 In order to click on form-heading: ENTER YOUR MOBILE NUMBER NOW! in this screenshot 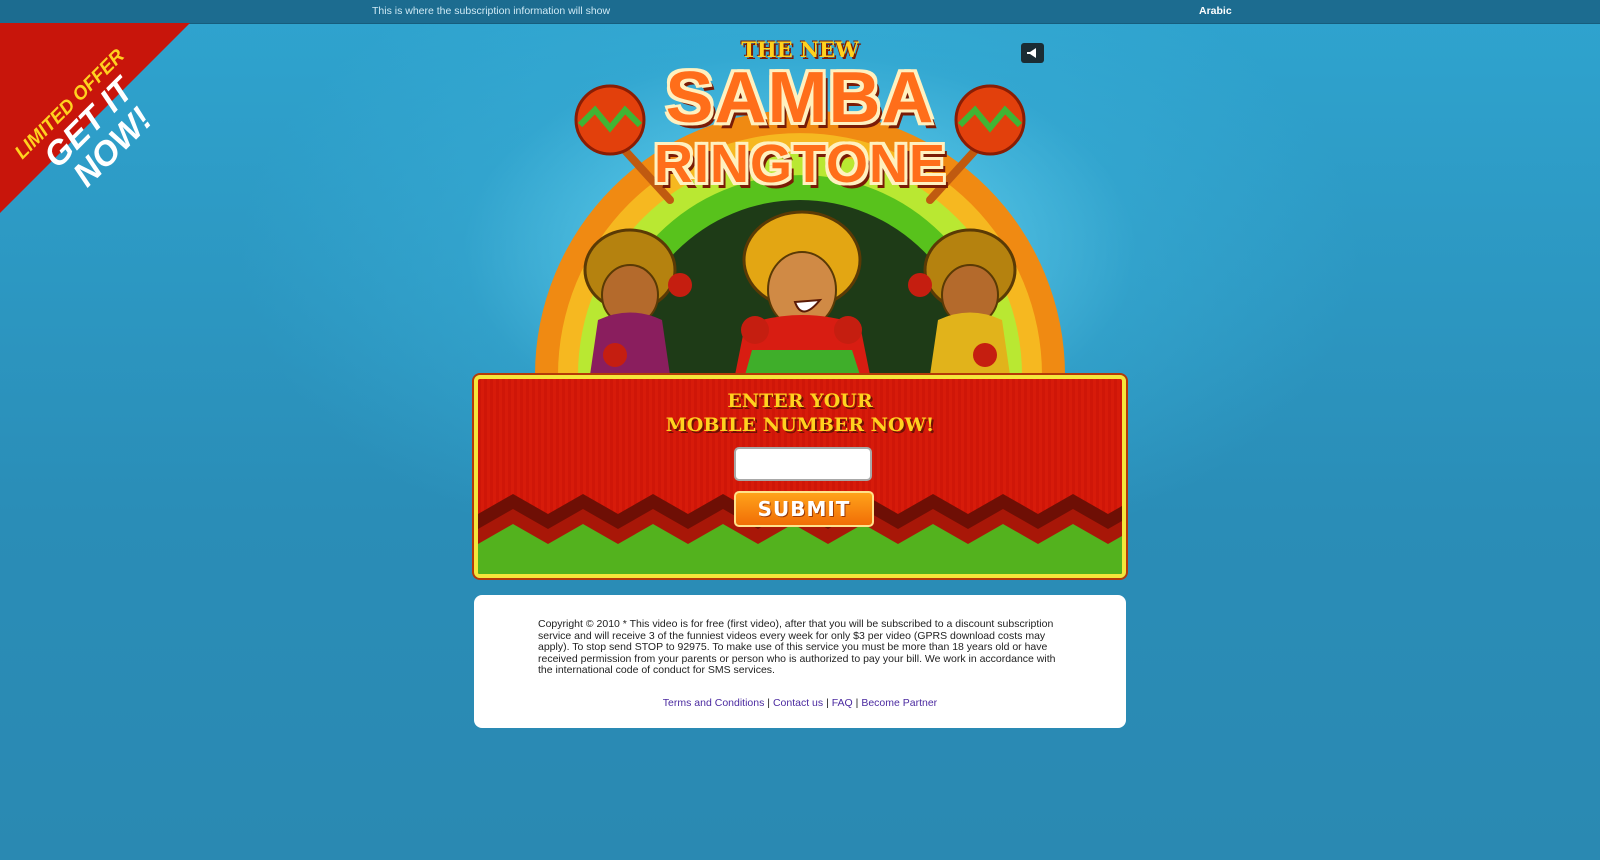, I will do `click(800, 413)`.